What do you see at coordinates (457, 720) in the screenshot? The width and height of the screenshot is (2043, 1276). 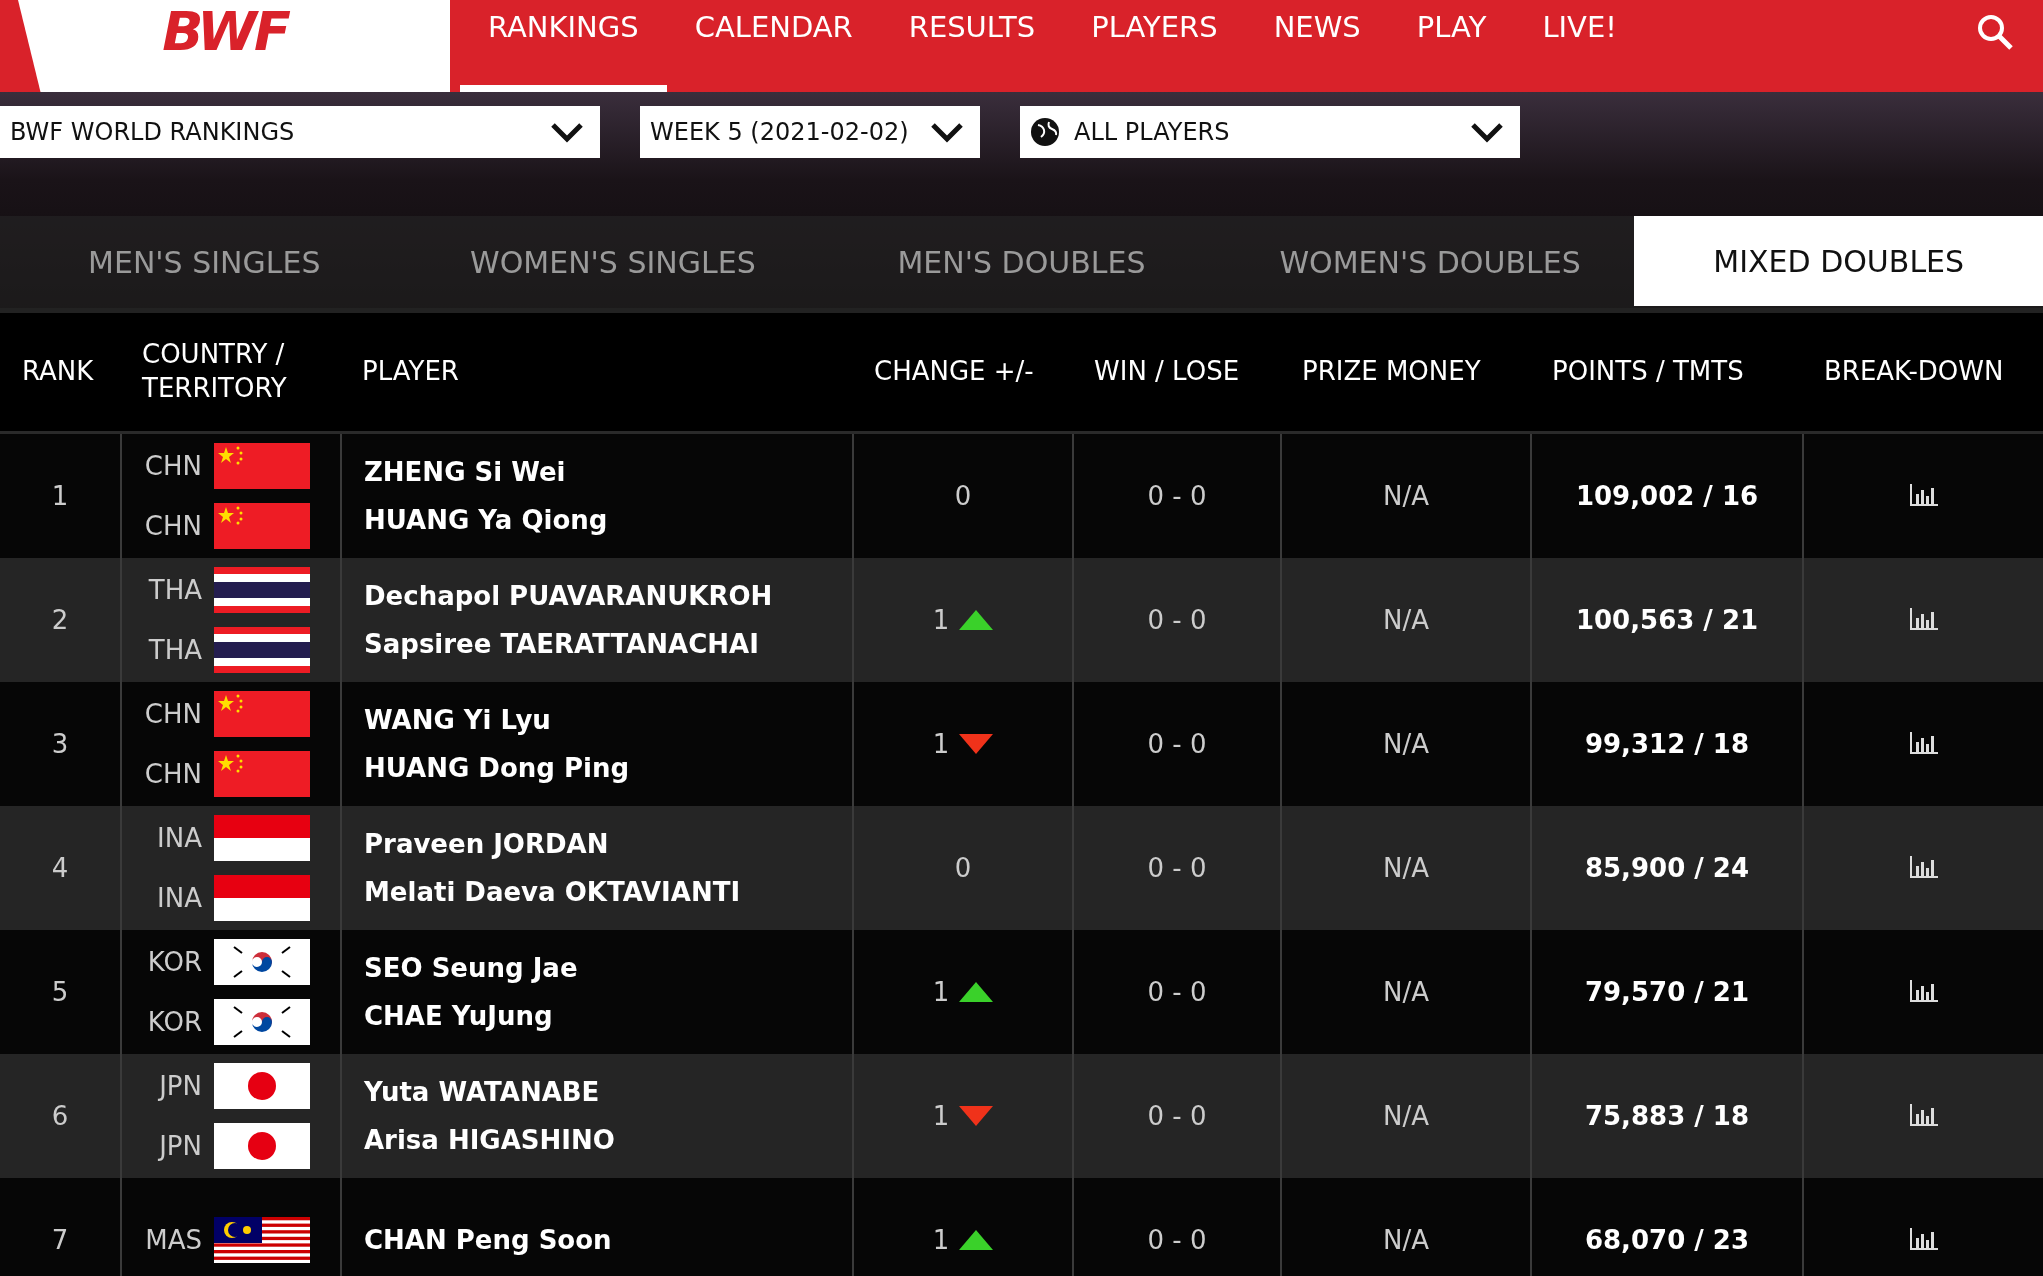 I see `player-name: WANG Yi Lyu` at bounding box center [457, 720].